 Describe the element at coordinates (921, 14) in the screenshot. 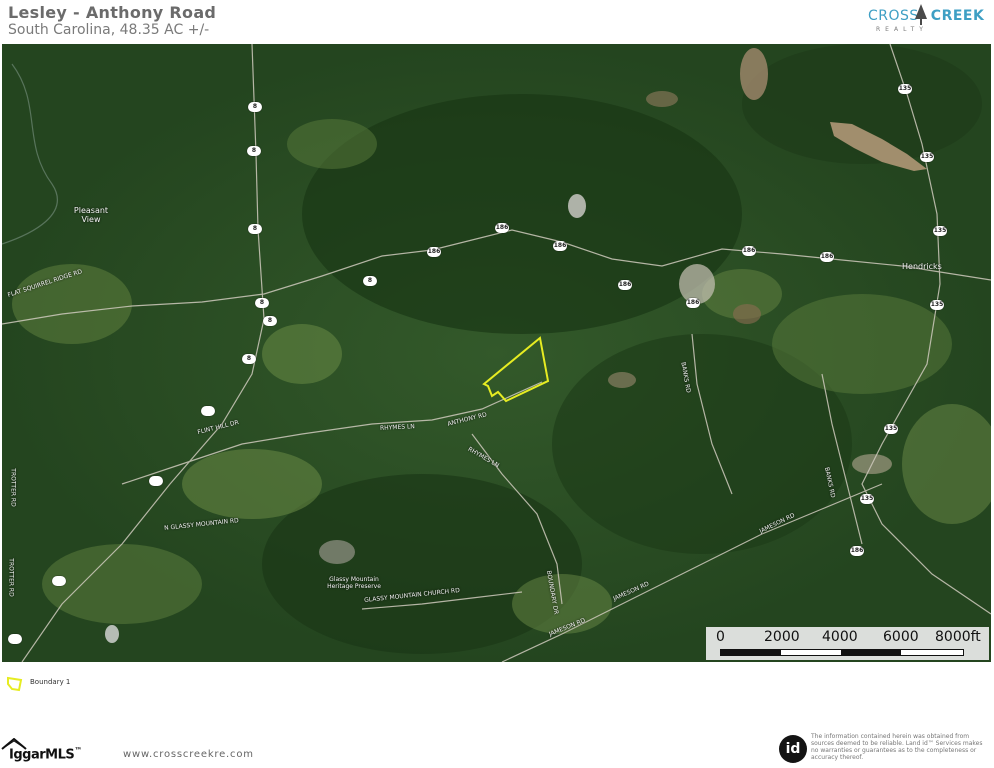

I see `tree-icon` at that location.